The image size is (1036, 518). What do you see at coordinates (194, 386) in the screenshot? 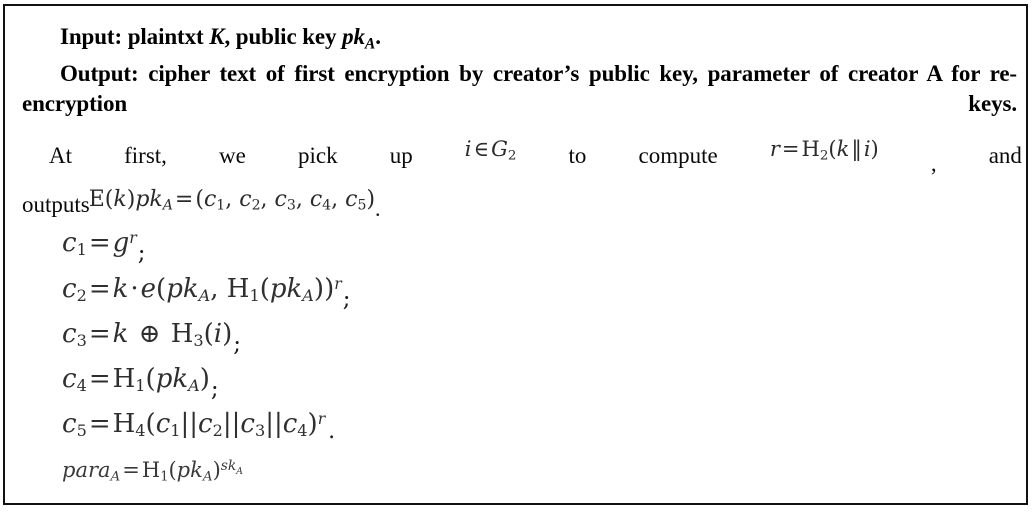
I see `eq4-pk-sub: A` at bounding box center [194, 386].